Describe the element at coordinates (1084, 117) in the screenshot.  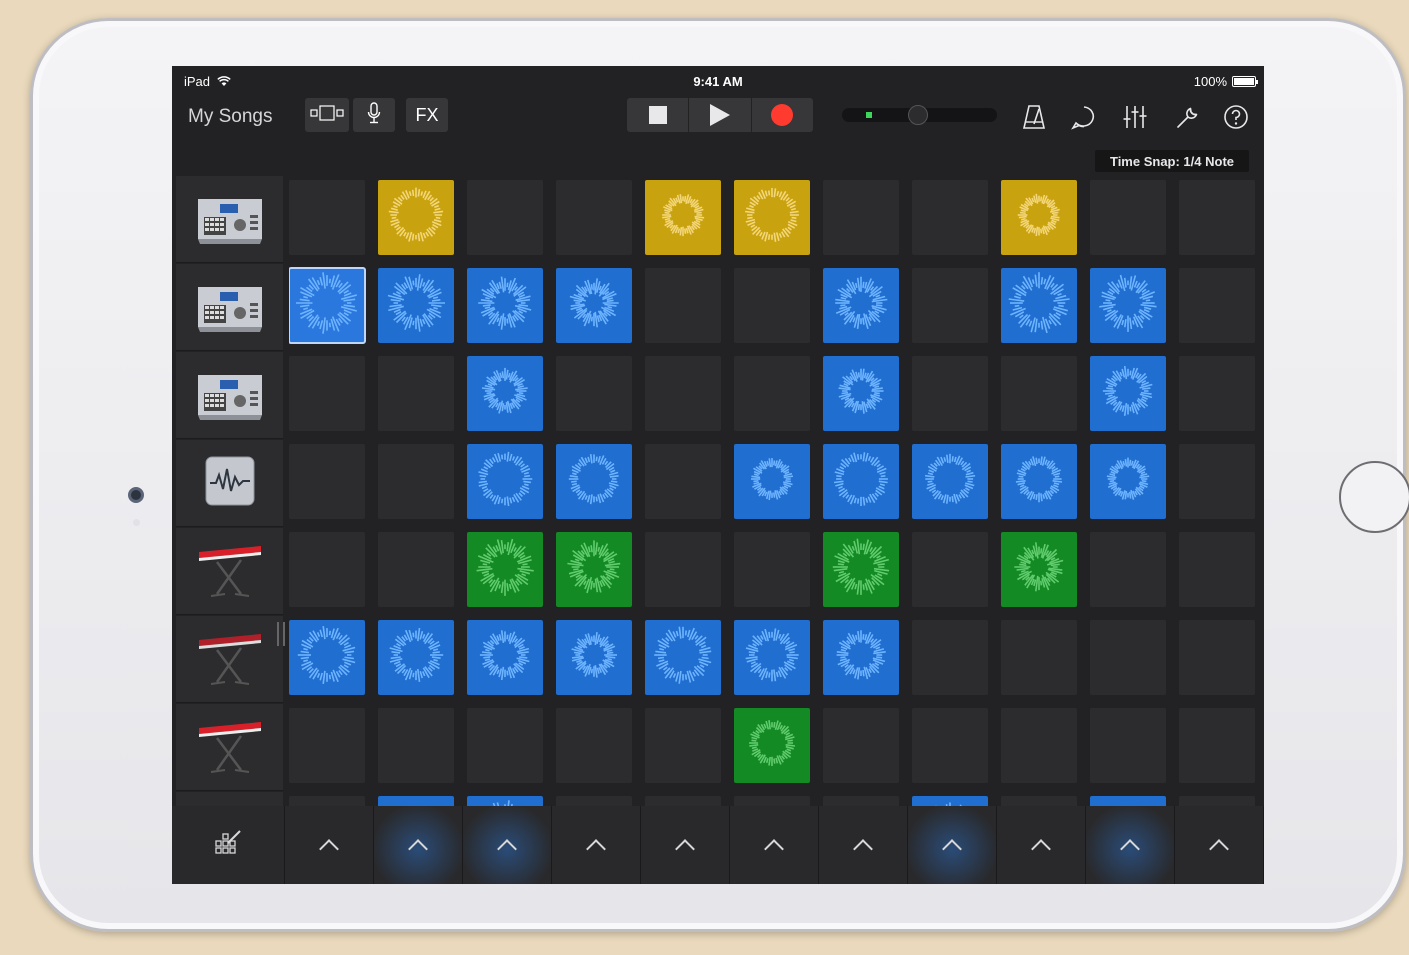
I see `loop-browser-icon` at that location.